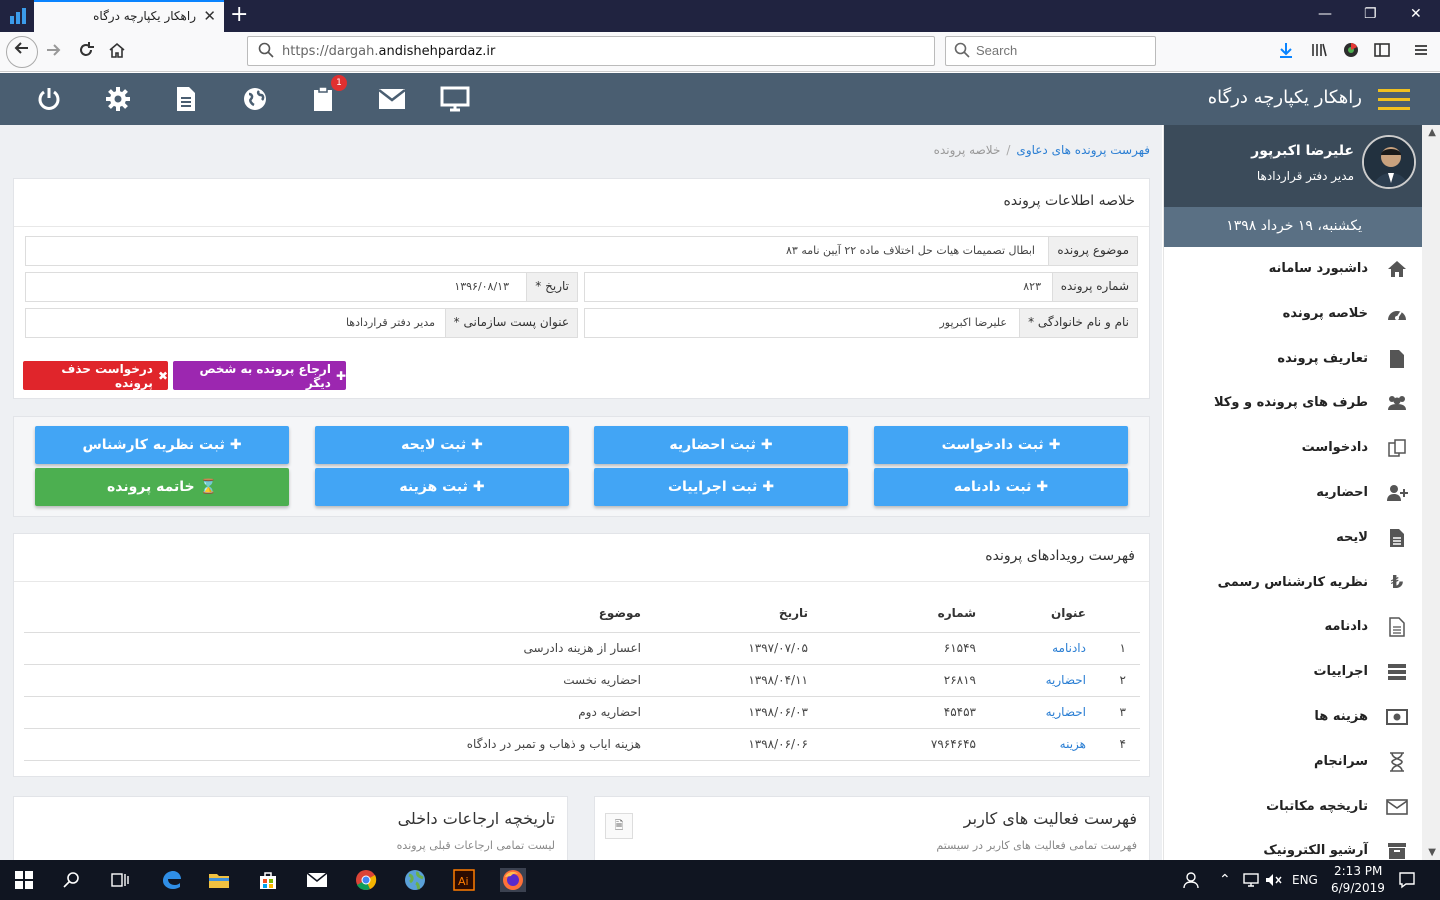  What do you see at coordinates (162, 487) in the screenshot?
I see `close-case-button: ⌛ خاتمه پرونده` at bounding box center [162, 487].